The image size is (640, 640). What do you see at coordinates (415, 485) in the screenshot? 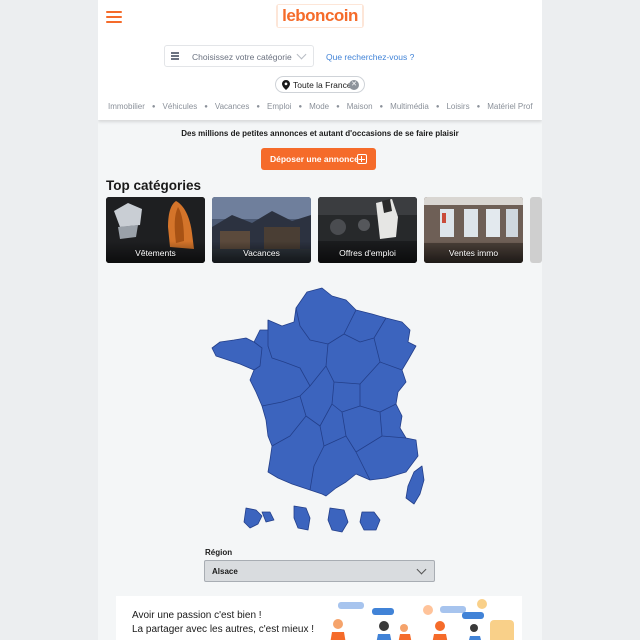
I see `map-corsica` at bounding box center [415, 485].